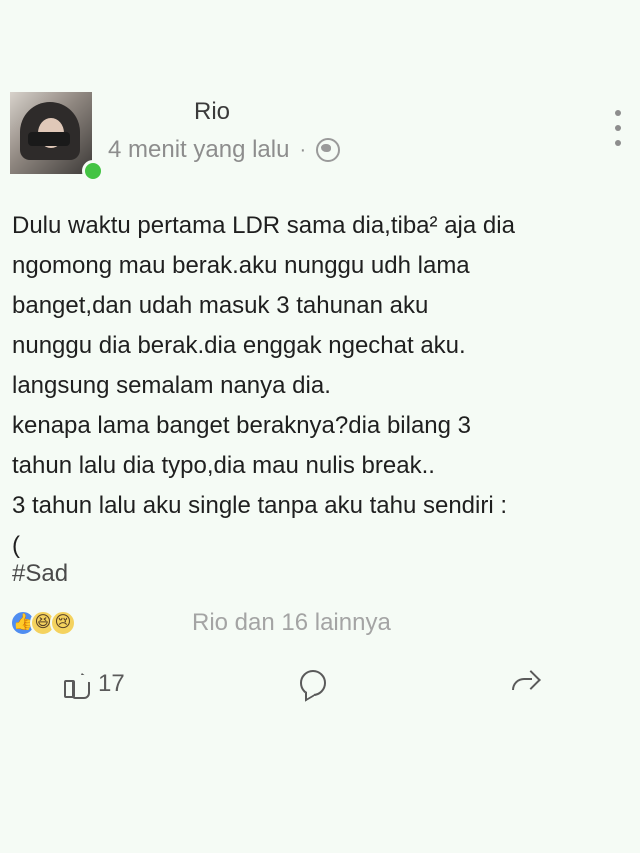 The width and height of the screenshot is (640, 853). I want to click on like-count: 17, so click(111, 683).